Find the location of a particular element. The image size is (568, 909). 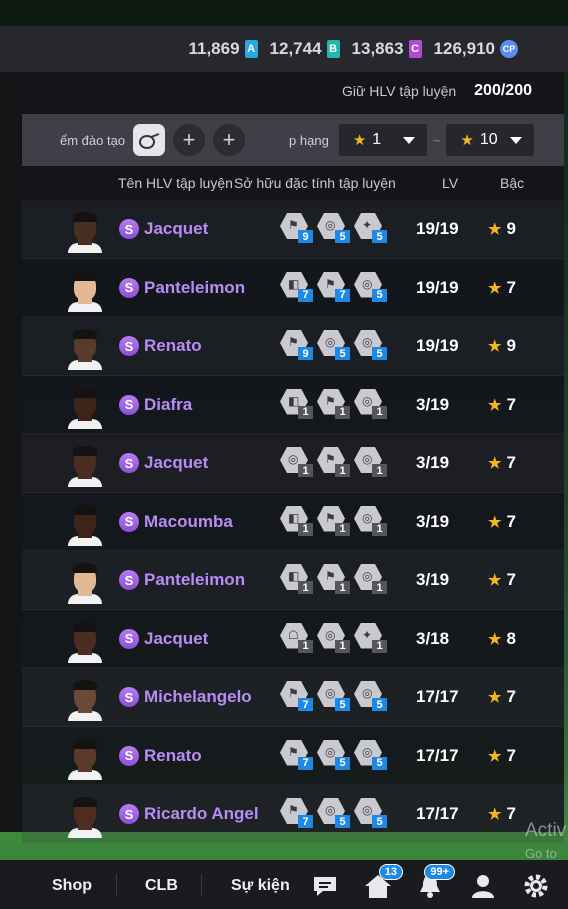

coach-level: 3/19 is located at coordinates (433, 462).